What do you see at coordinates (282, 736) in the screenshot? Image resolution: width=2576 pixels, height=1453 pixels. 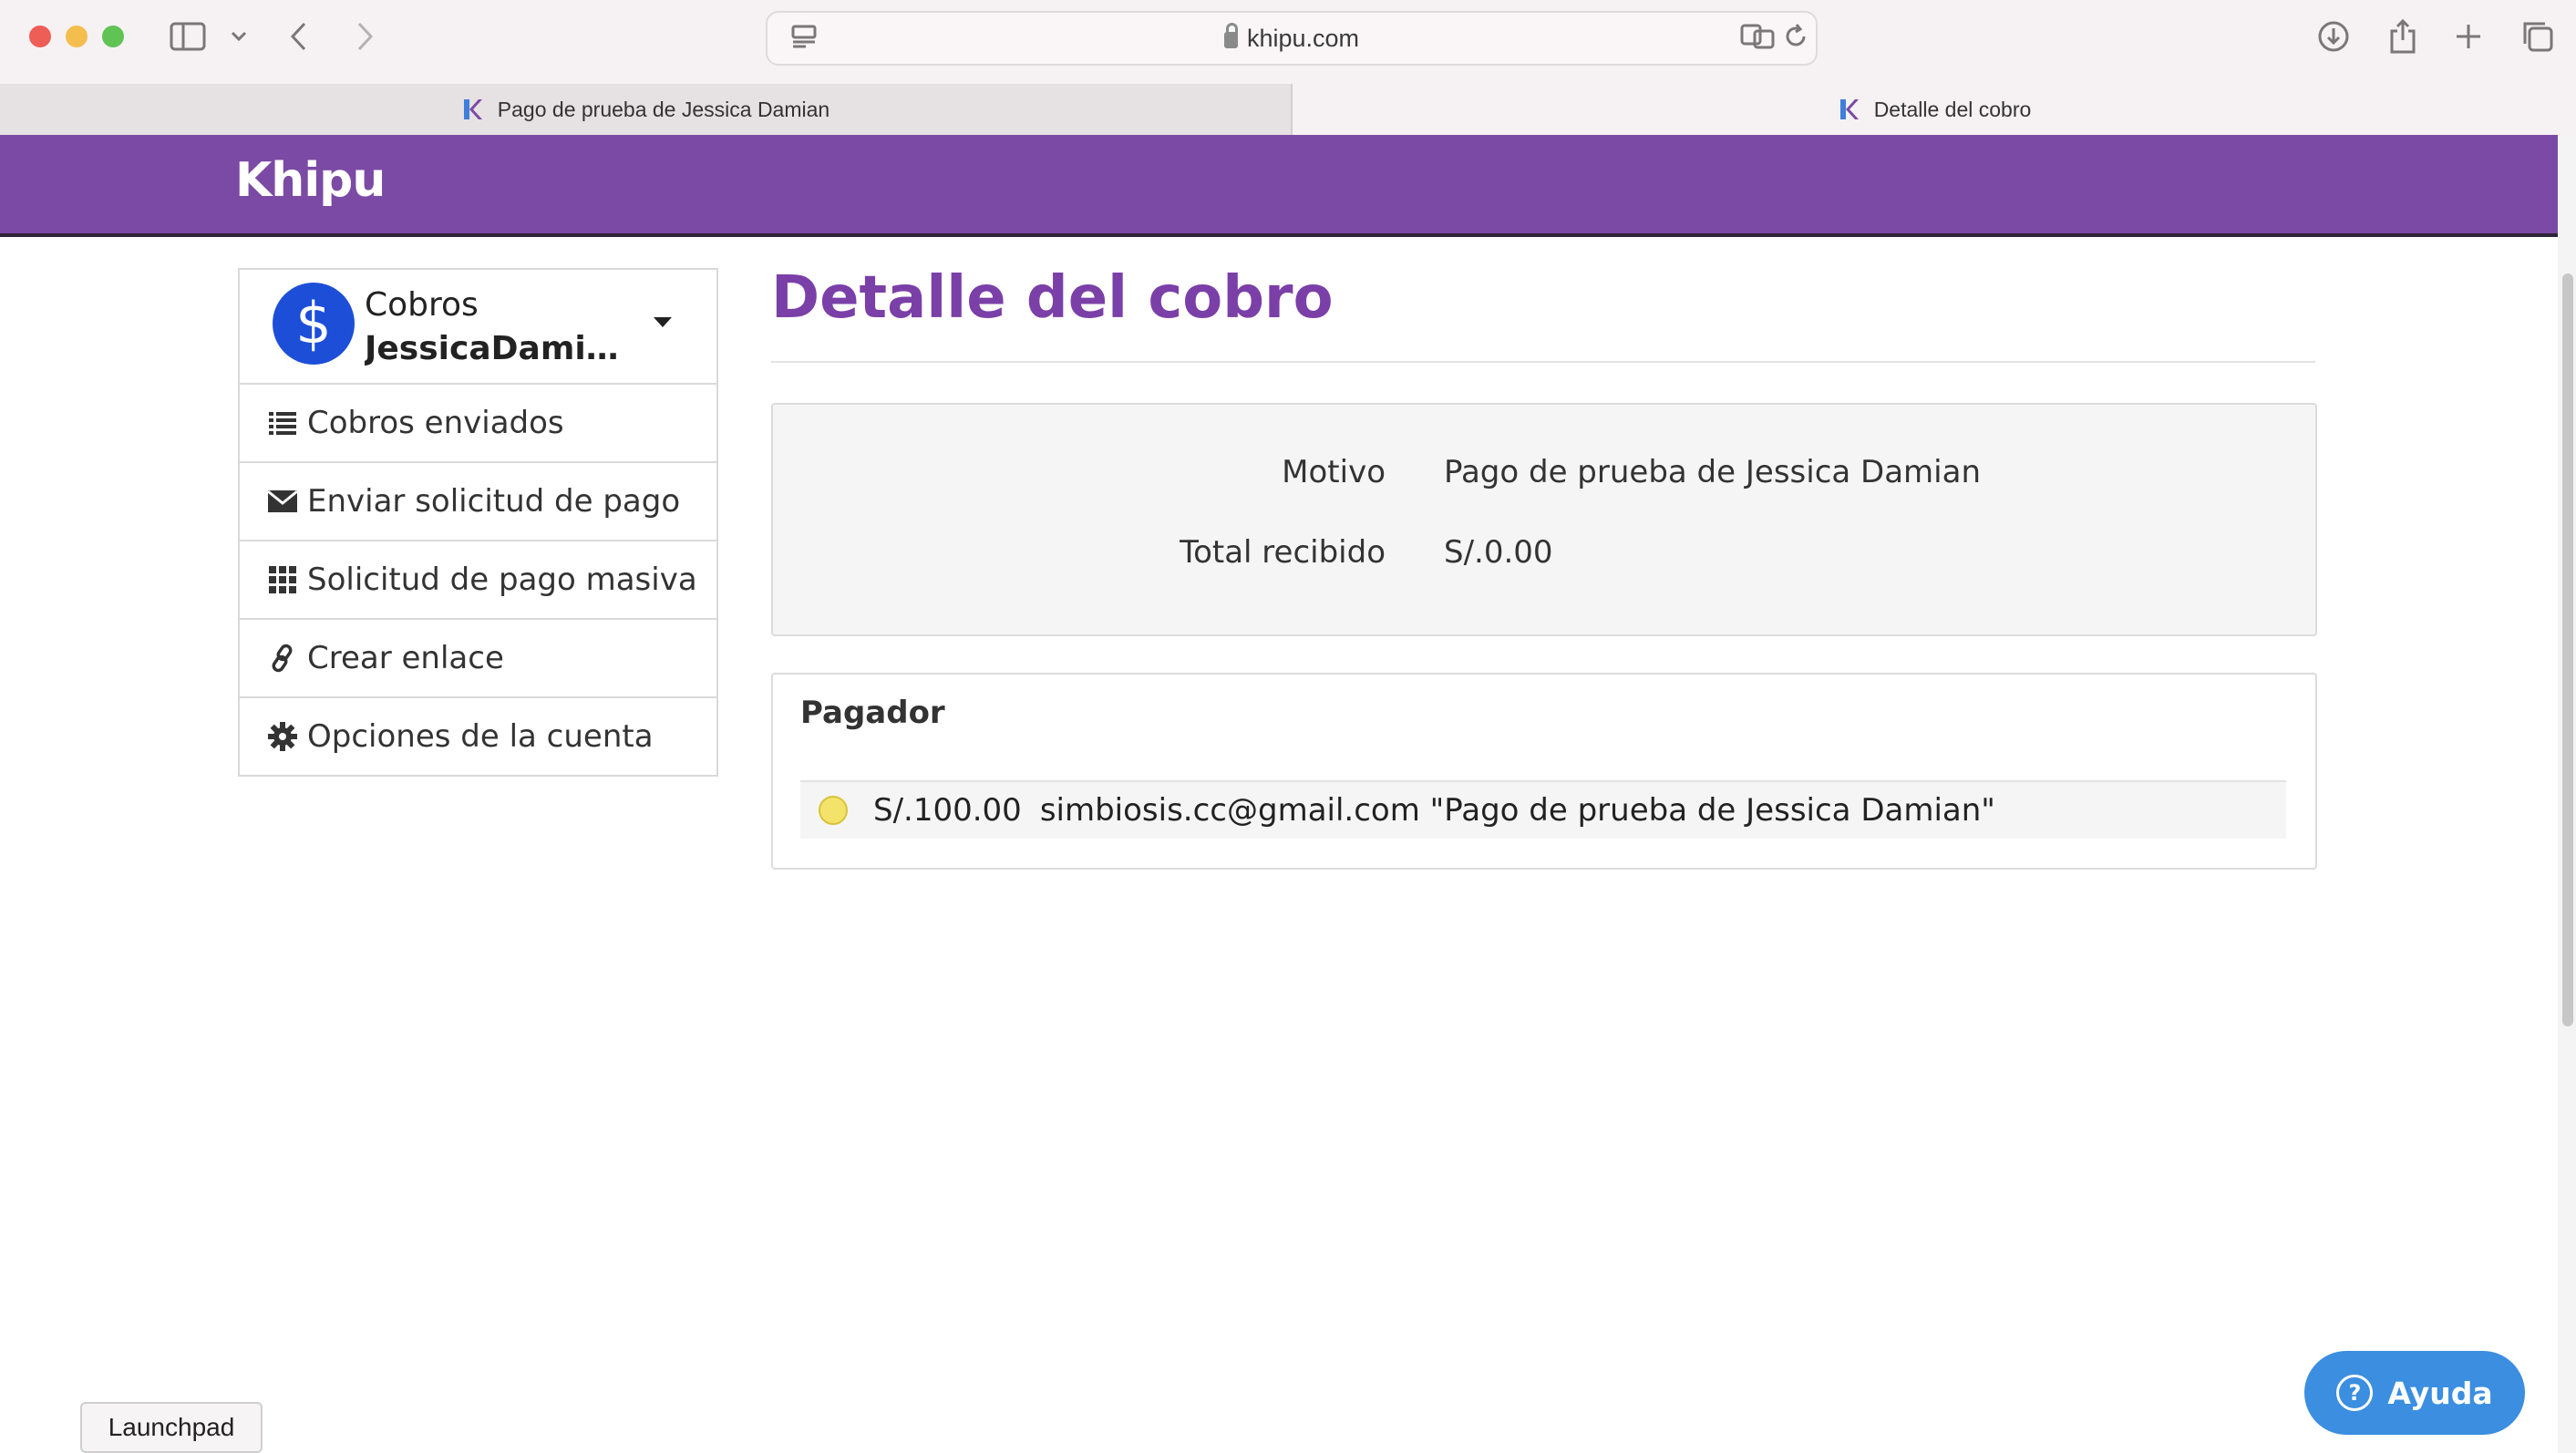 I see `gear-icon` at bounding box center [282, 736].